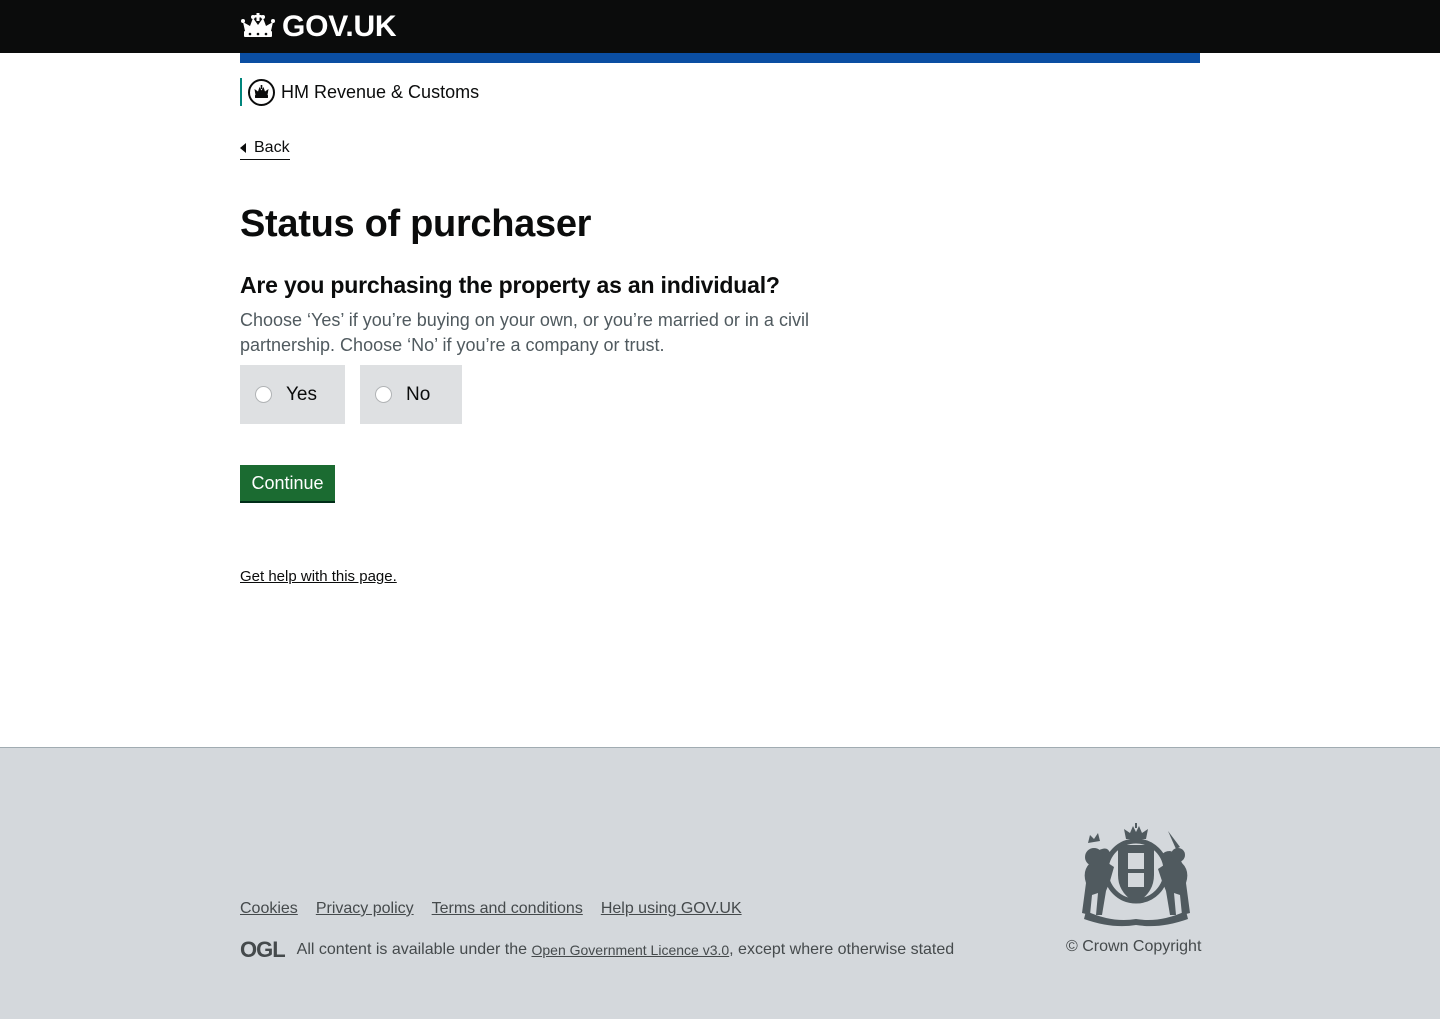 Image resolution: width=1440 pixels, height=1019 pixels. What do you see at coordinates (671, 909) in the screenshot?
I see `footer-link-help-using-govuk: Help using GOV.UK` at bounding box center [671, 909].